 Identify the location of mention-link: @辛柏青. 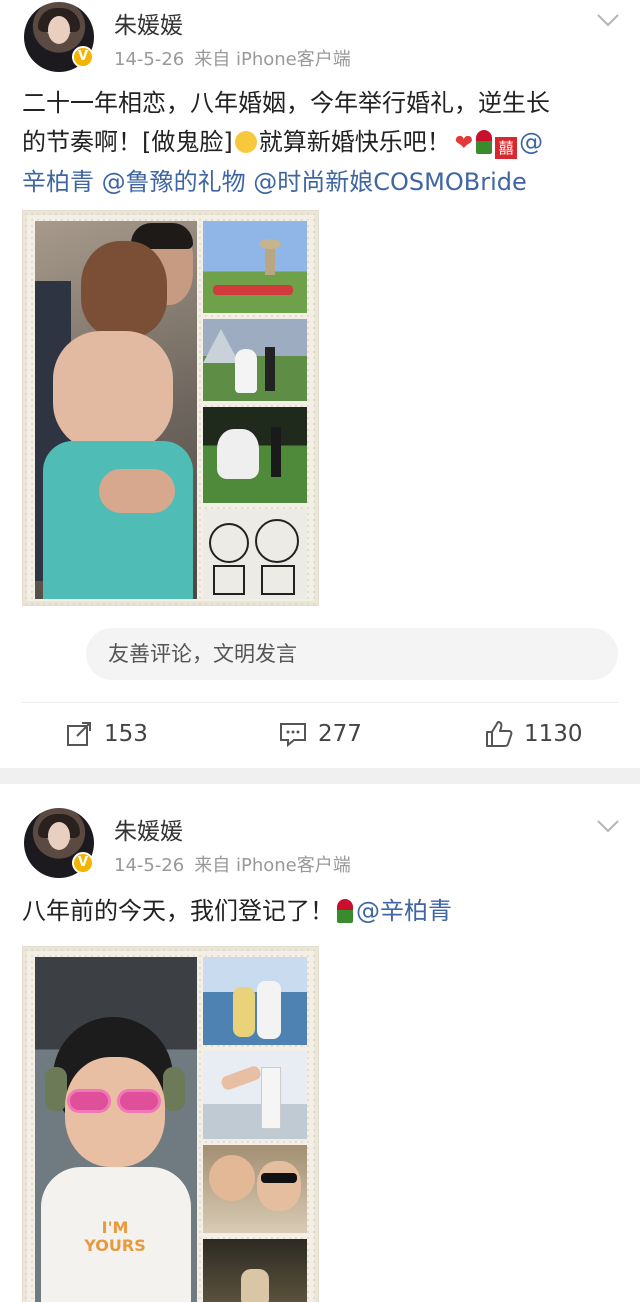
(404, 911).